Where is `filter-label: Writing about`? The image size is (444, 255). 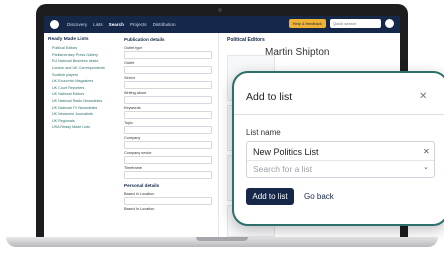
filter-label: Writing about is located at coordinates (135, 93).